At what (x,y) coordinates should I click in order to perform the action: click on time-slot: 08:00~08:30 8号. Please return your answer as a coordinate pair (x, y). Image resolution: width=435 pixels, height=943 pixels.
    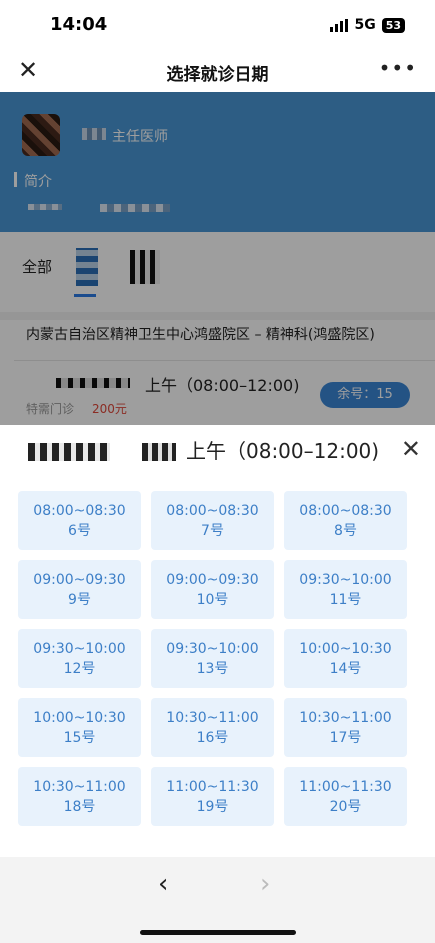
    Looking at the image, I should click on (345, 520).